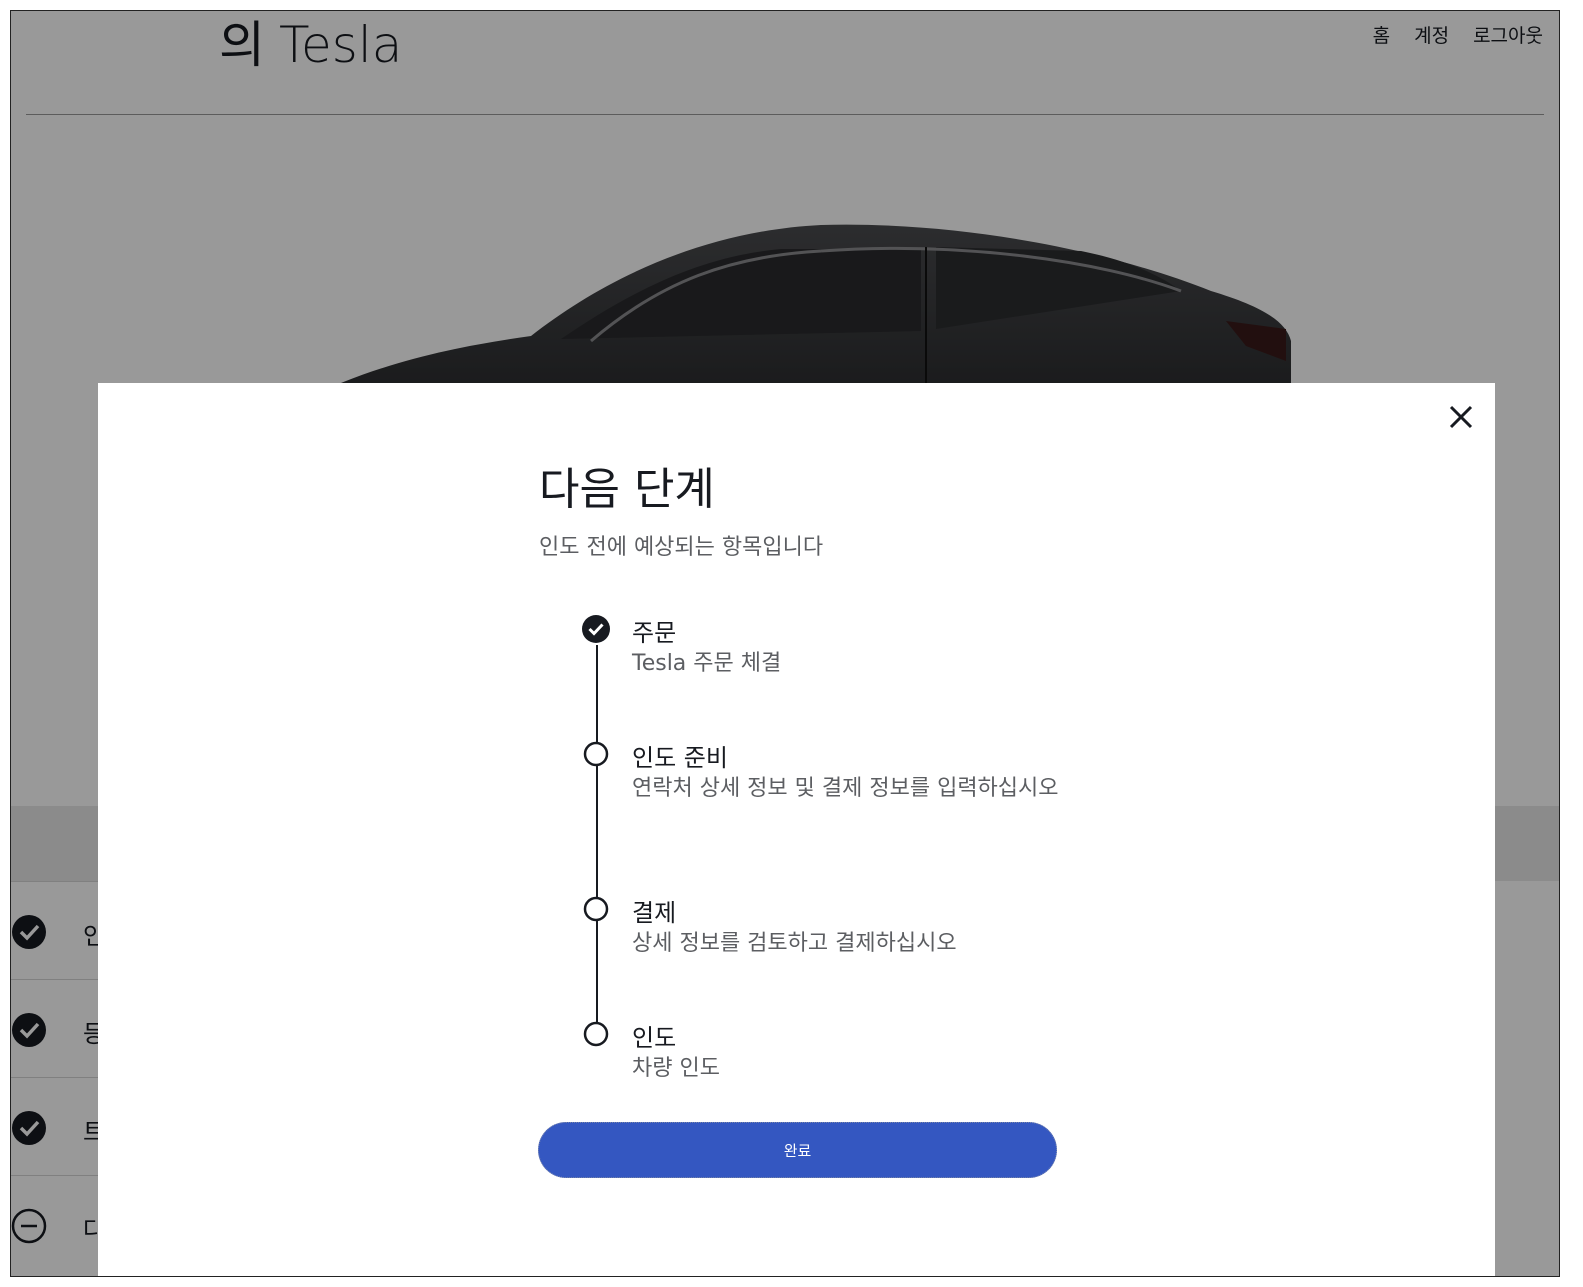 This screenshot has width=1583, height=1287. I want to click on step-title: 인도, so click(654, 1038).